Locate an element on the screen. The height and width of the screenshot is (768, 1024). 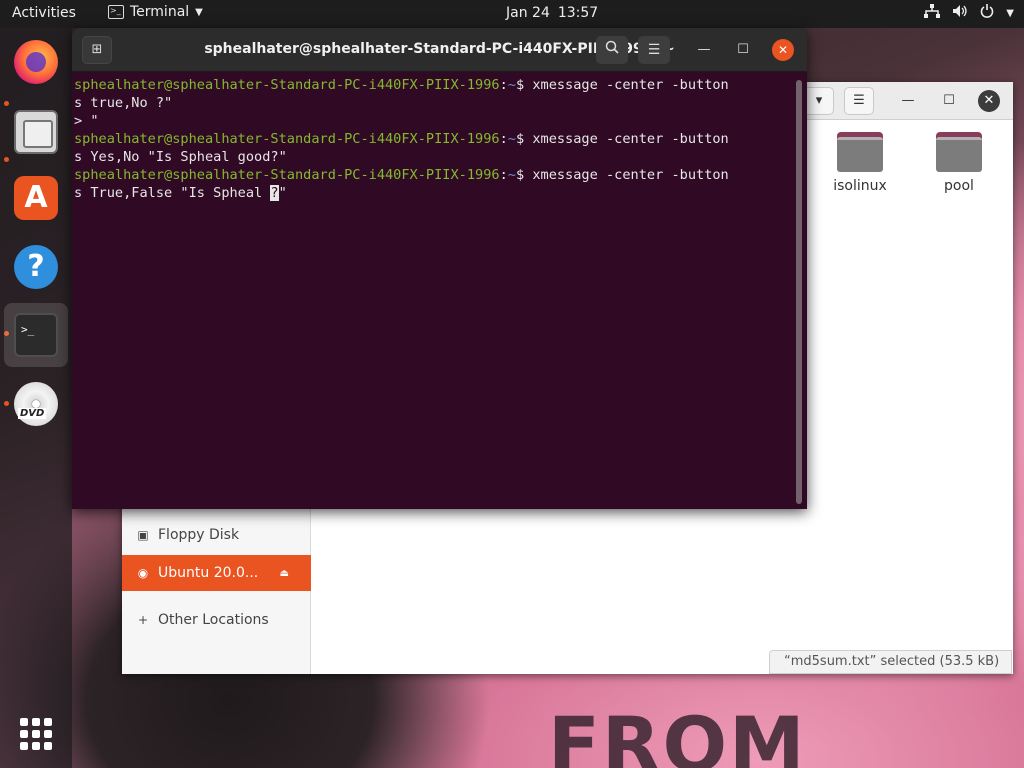
input-text: " is located at coordinates (282, 193).